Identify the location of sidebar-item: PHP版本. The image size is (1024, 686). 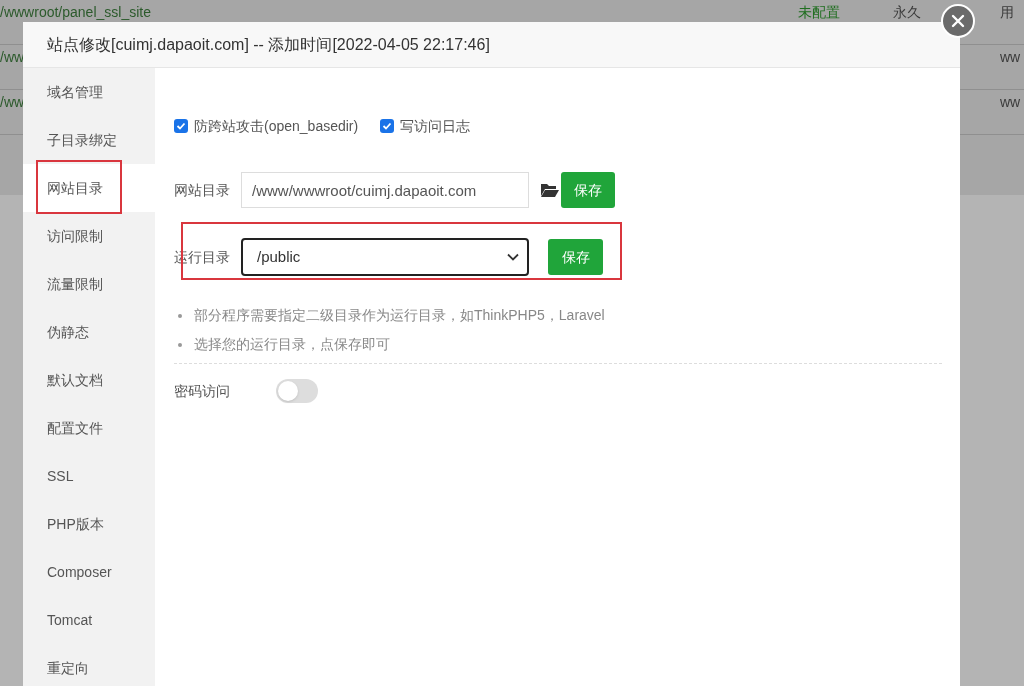
(89, 524).